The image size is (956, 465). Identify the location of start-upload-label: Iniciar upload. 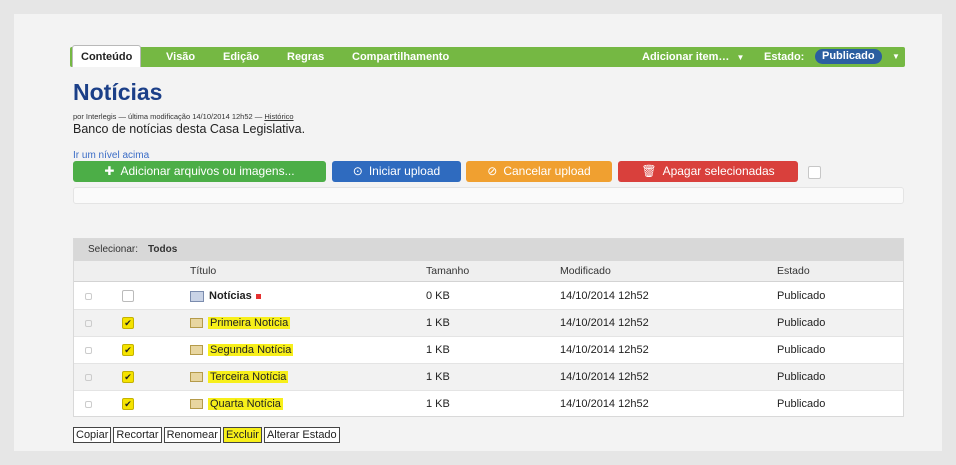
(404, 171).